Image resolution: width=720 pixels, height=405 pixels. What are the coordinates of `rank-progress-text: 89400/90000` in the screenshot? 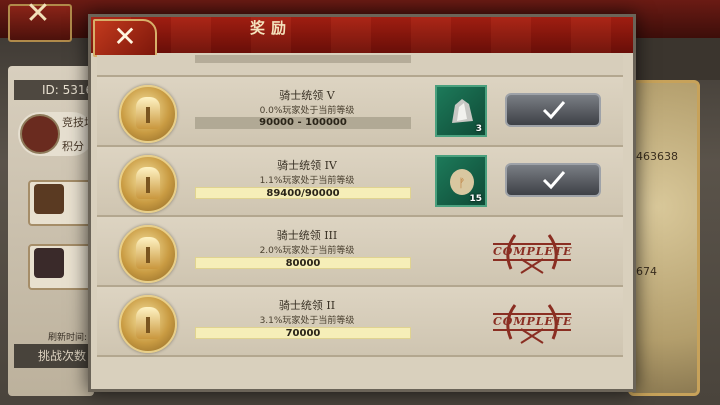 It's located at (303, 193).